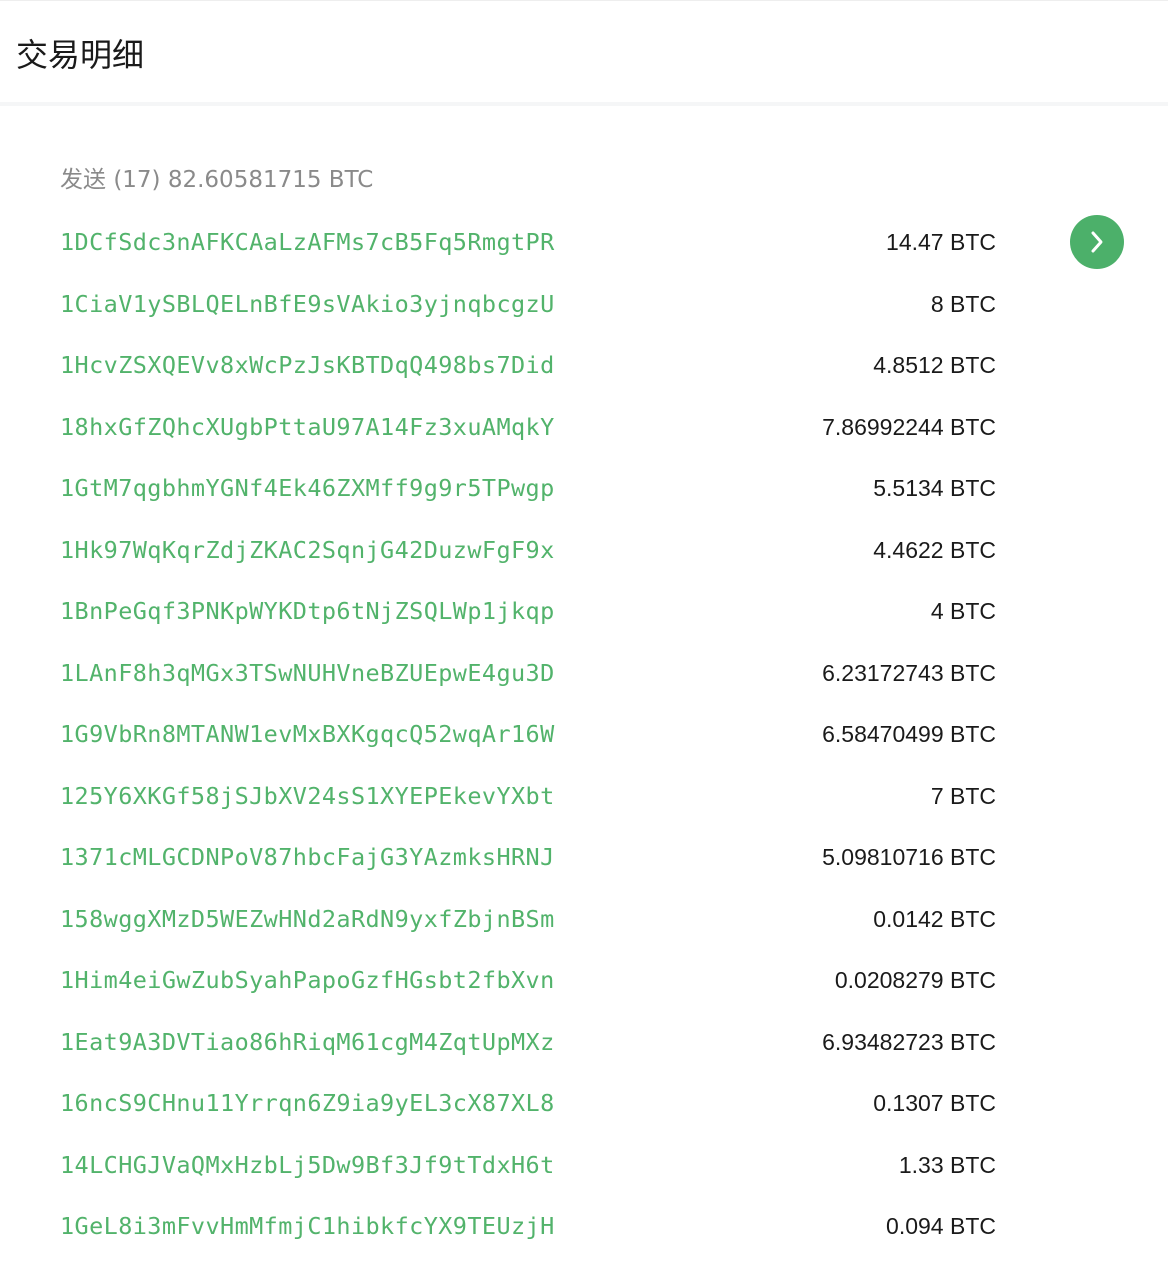 The image size is (1168, 1270). I want to click on address-link: 16ncS9CHnu11Yrrqn6Z9ia9yEL3cX87XL8, so click(307, 1104).